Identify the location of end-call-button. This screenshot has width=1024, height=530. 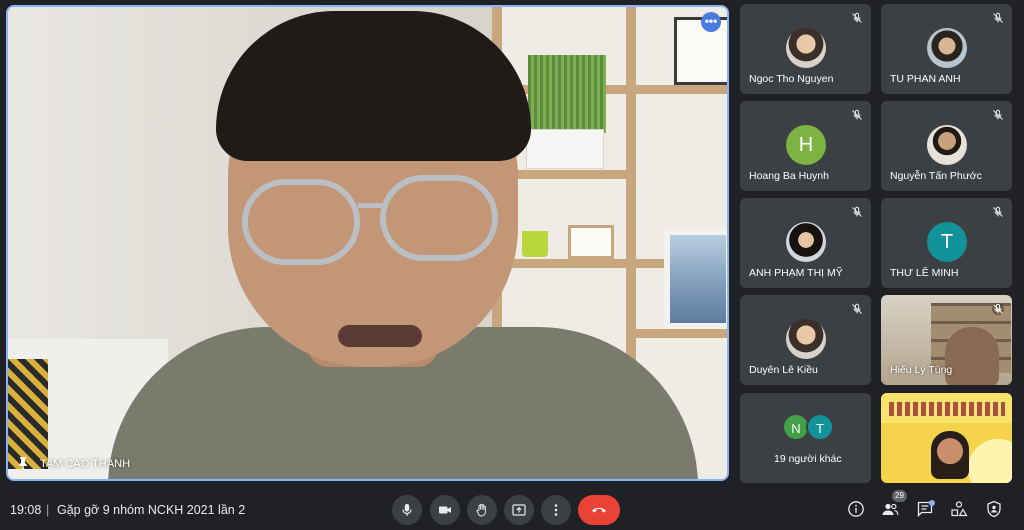
(599, 510).